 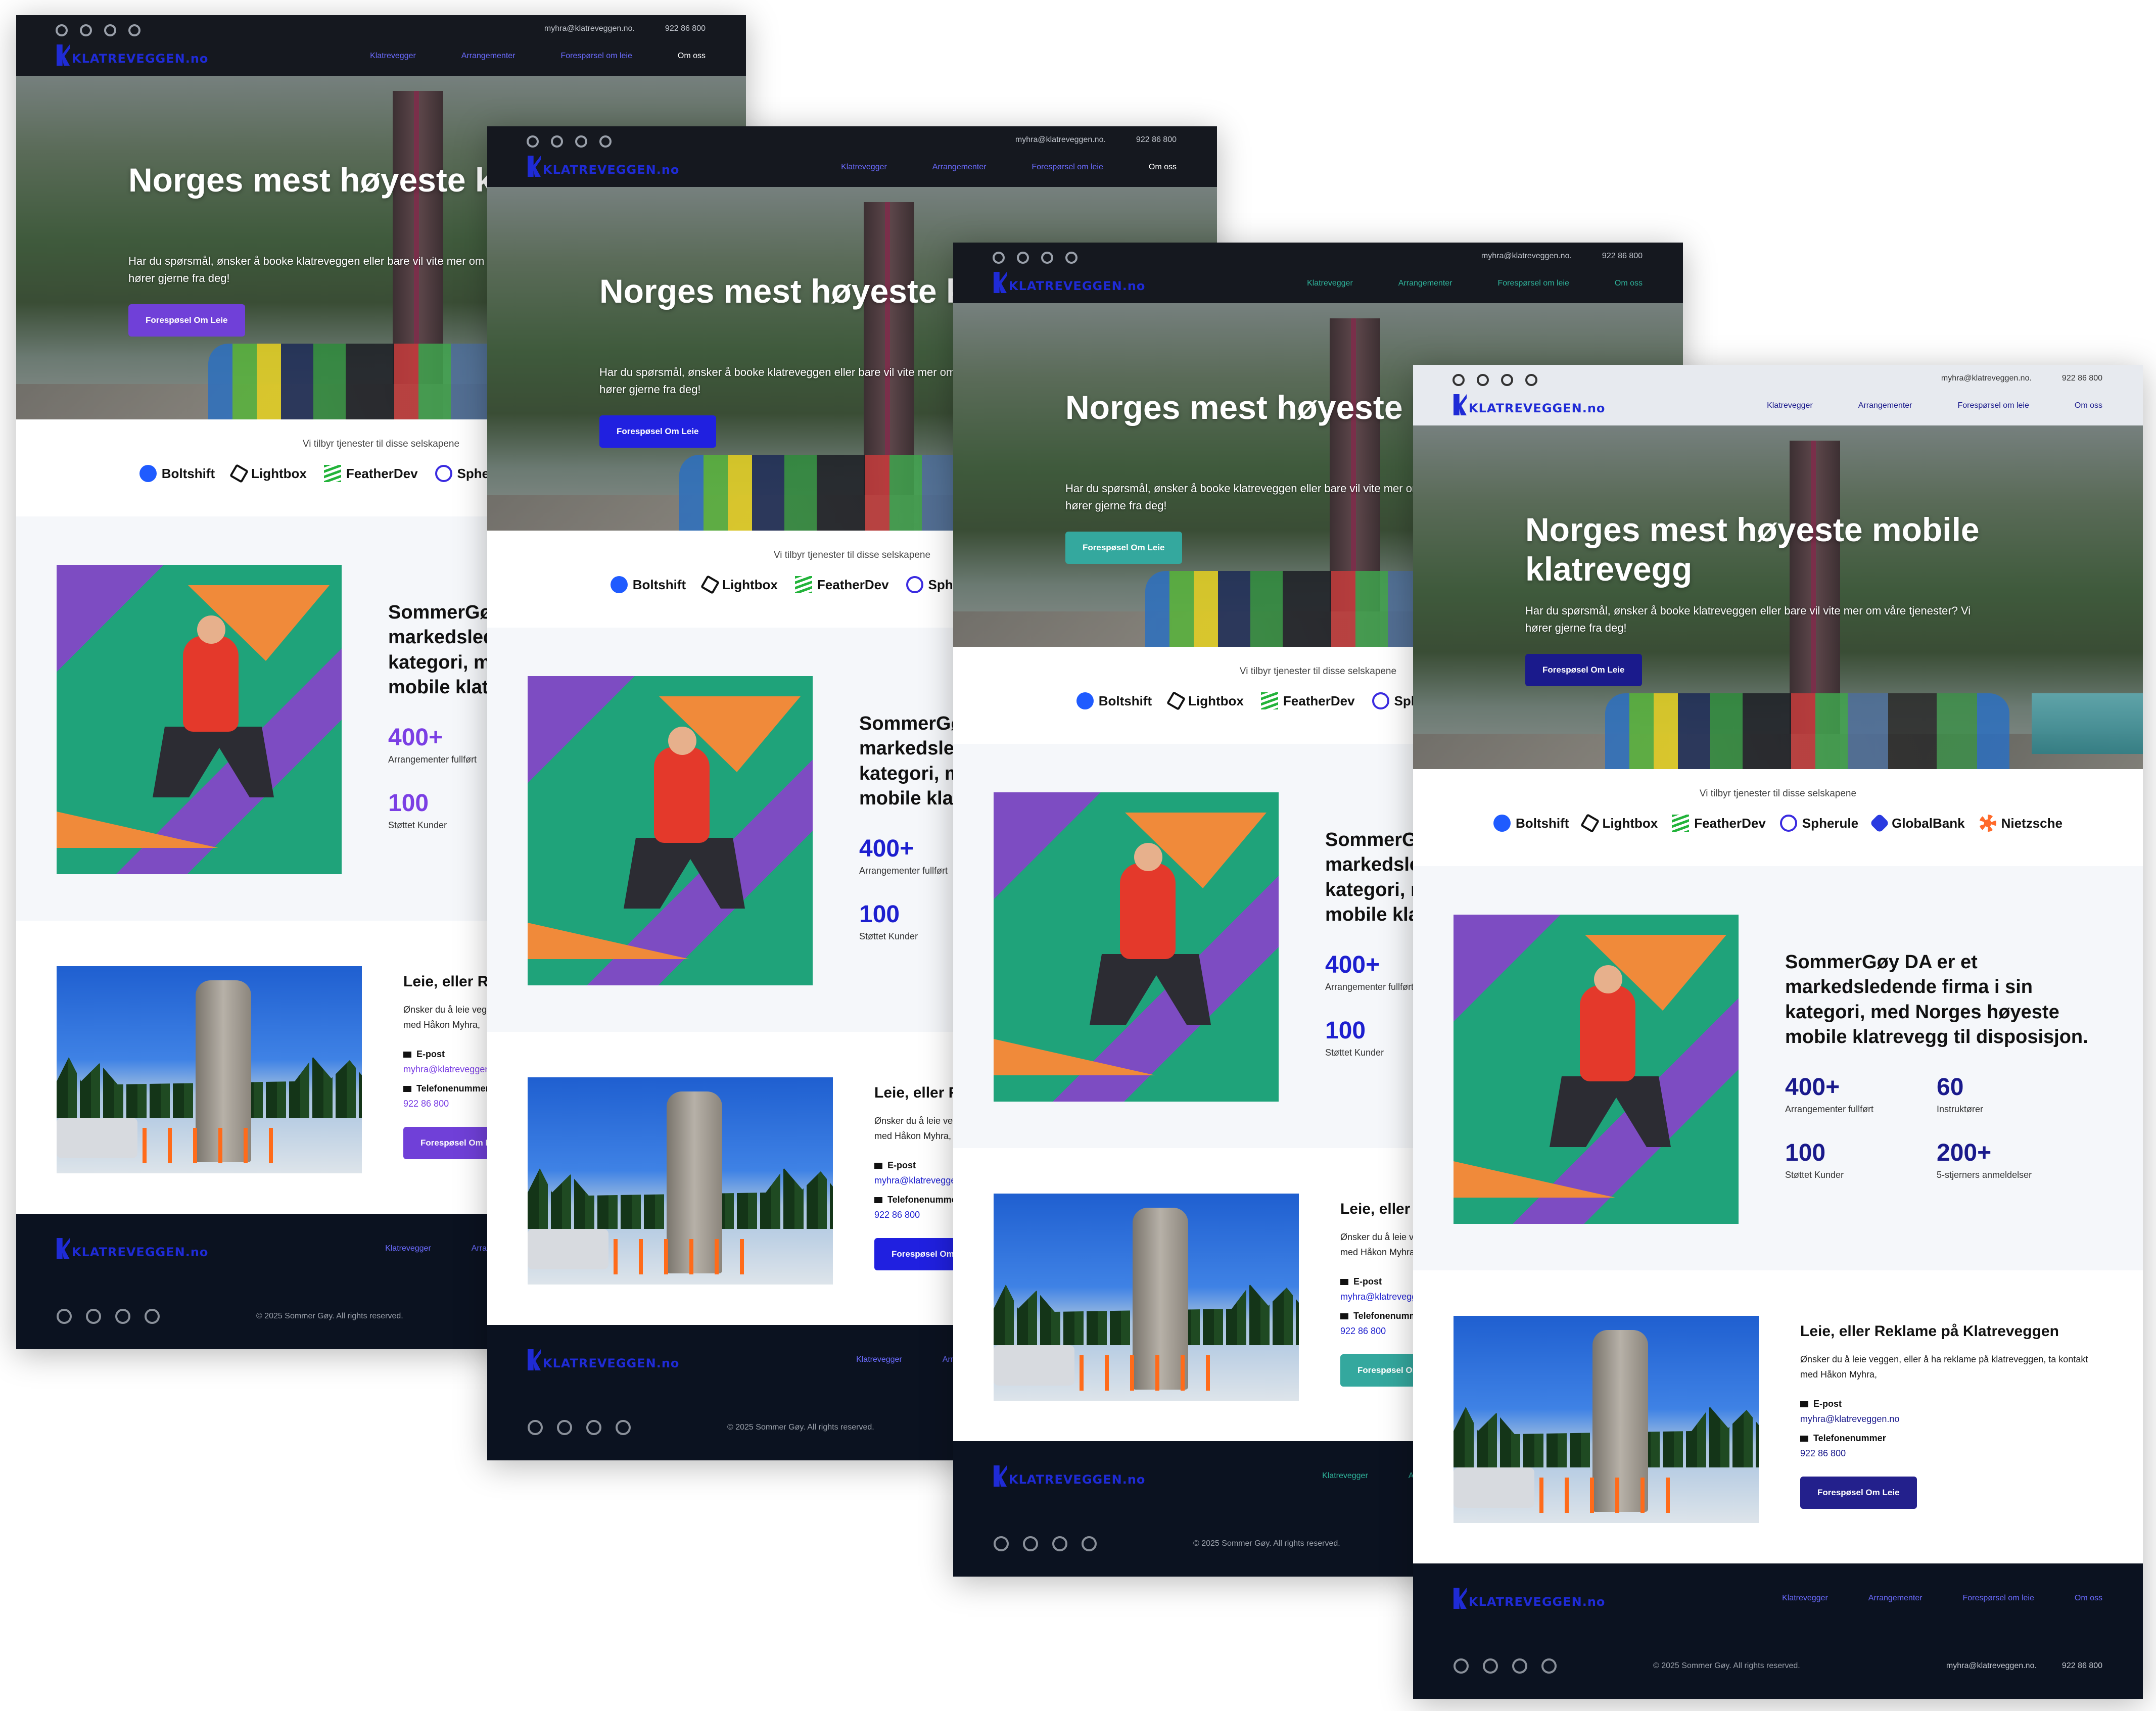 What do you see at coordinates (1929, 1332) in the screenshot?
I see `rent-title: Leie, eller Reklame på Klatreveggen` at bounding box center [1929, 1332].